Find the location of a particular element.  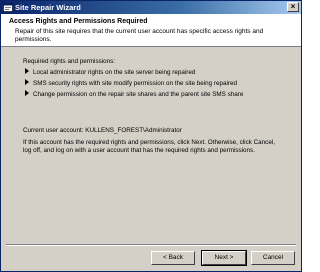

window-title: Site Repair Wizard is located at coordinates (48, 7).